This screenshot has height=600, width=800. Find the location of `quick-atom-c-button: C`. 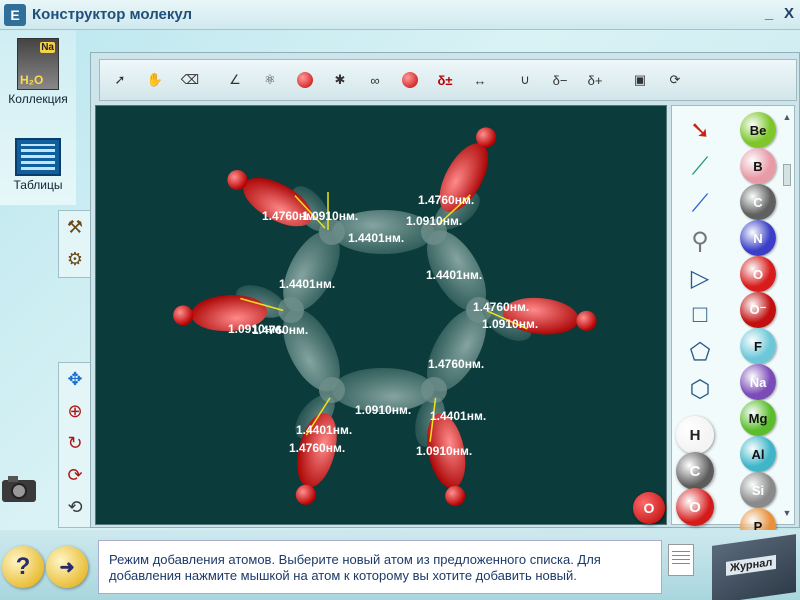

quick-atom-c-button: C is located at coordinates (695, 471).